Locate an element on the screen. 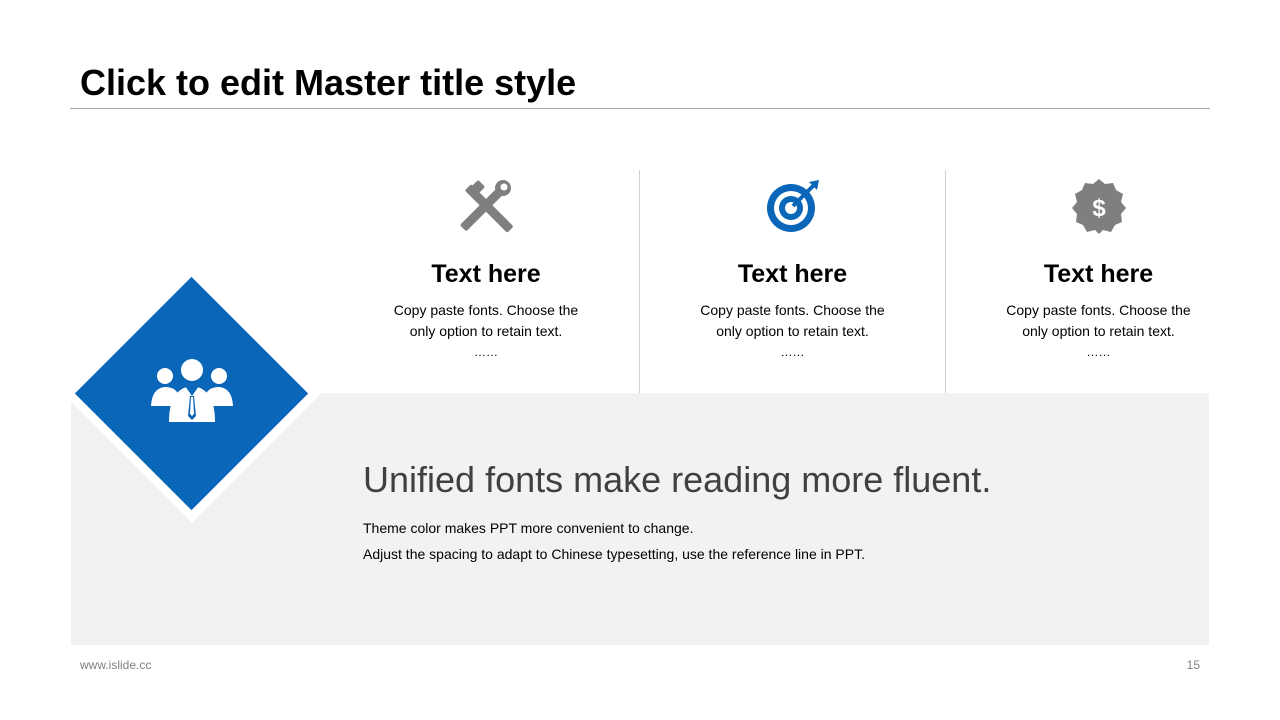  diamond-badge is located at coordinates (191, 393).